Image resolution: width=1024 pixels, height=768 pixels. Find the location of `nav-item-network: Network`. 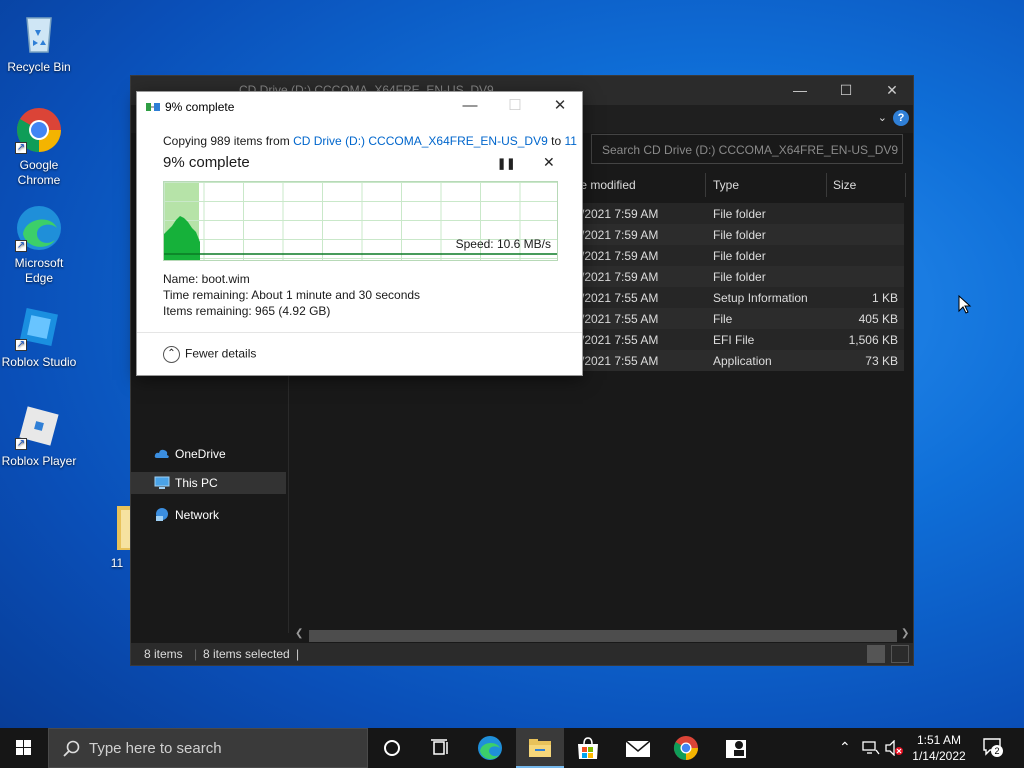

nav-item-network: Network is located at coordinates (208, 515).